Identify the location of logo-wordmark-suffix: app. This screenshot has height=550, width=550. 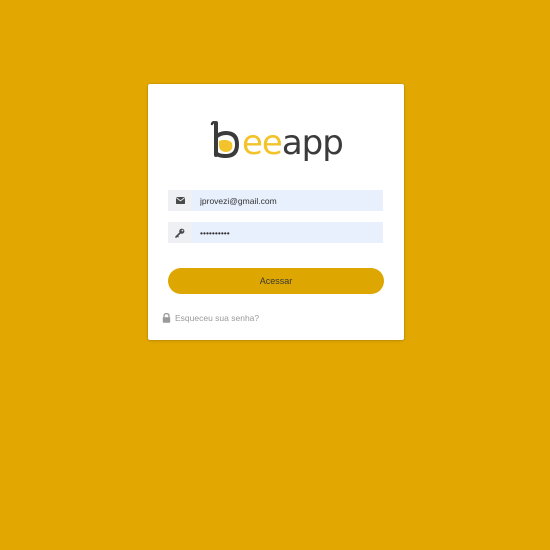
(312, 143).